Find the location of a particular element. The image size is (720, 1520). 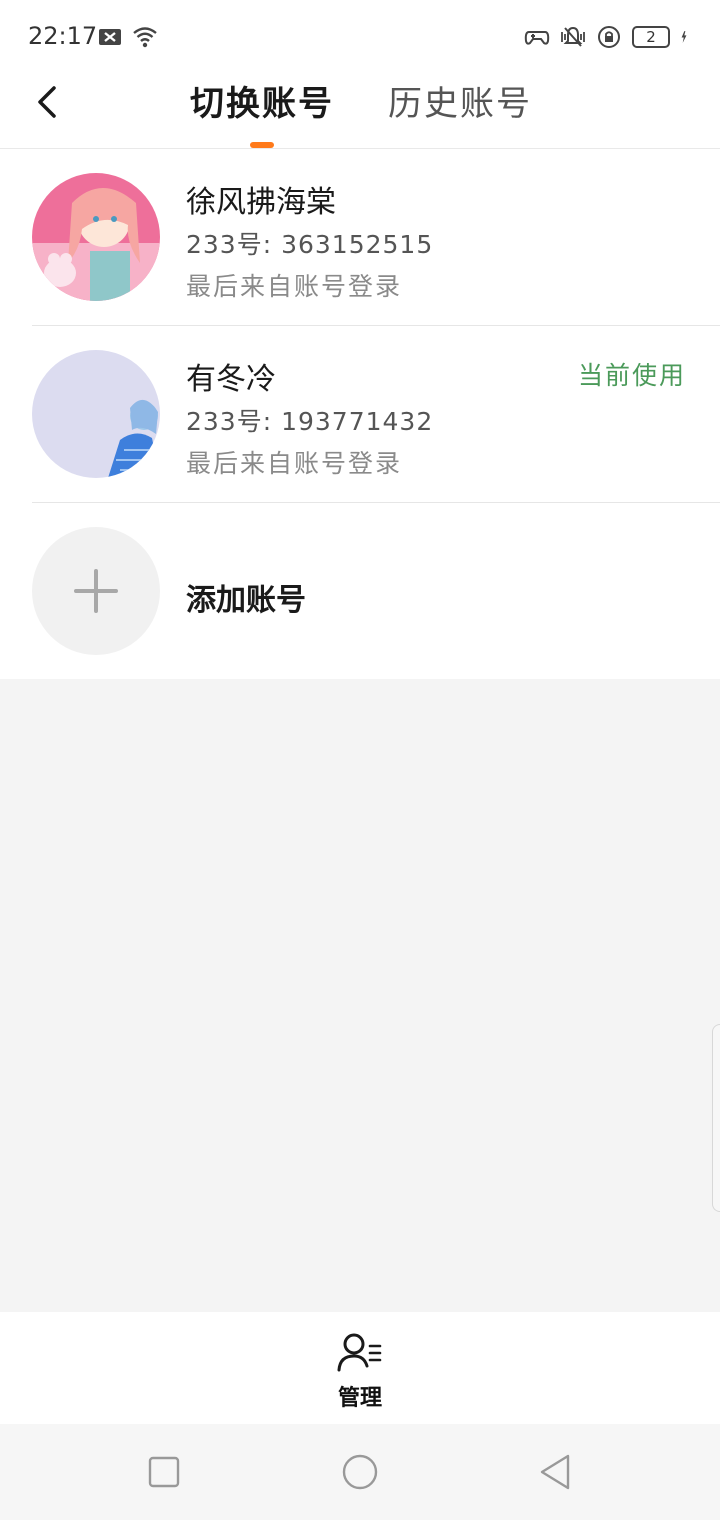

user-list-icon is located at coordinates (359, 1352).